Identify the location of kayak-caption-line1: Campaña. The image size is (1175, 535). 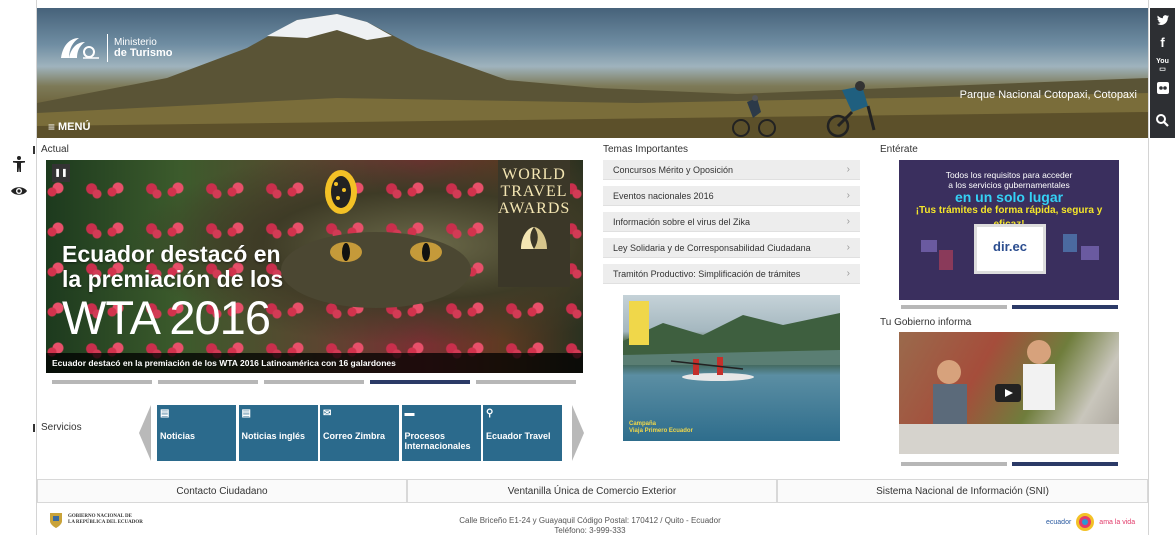
(643, 424).